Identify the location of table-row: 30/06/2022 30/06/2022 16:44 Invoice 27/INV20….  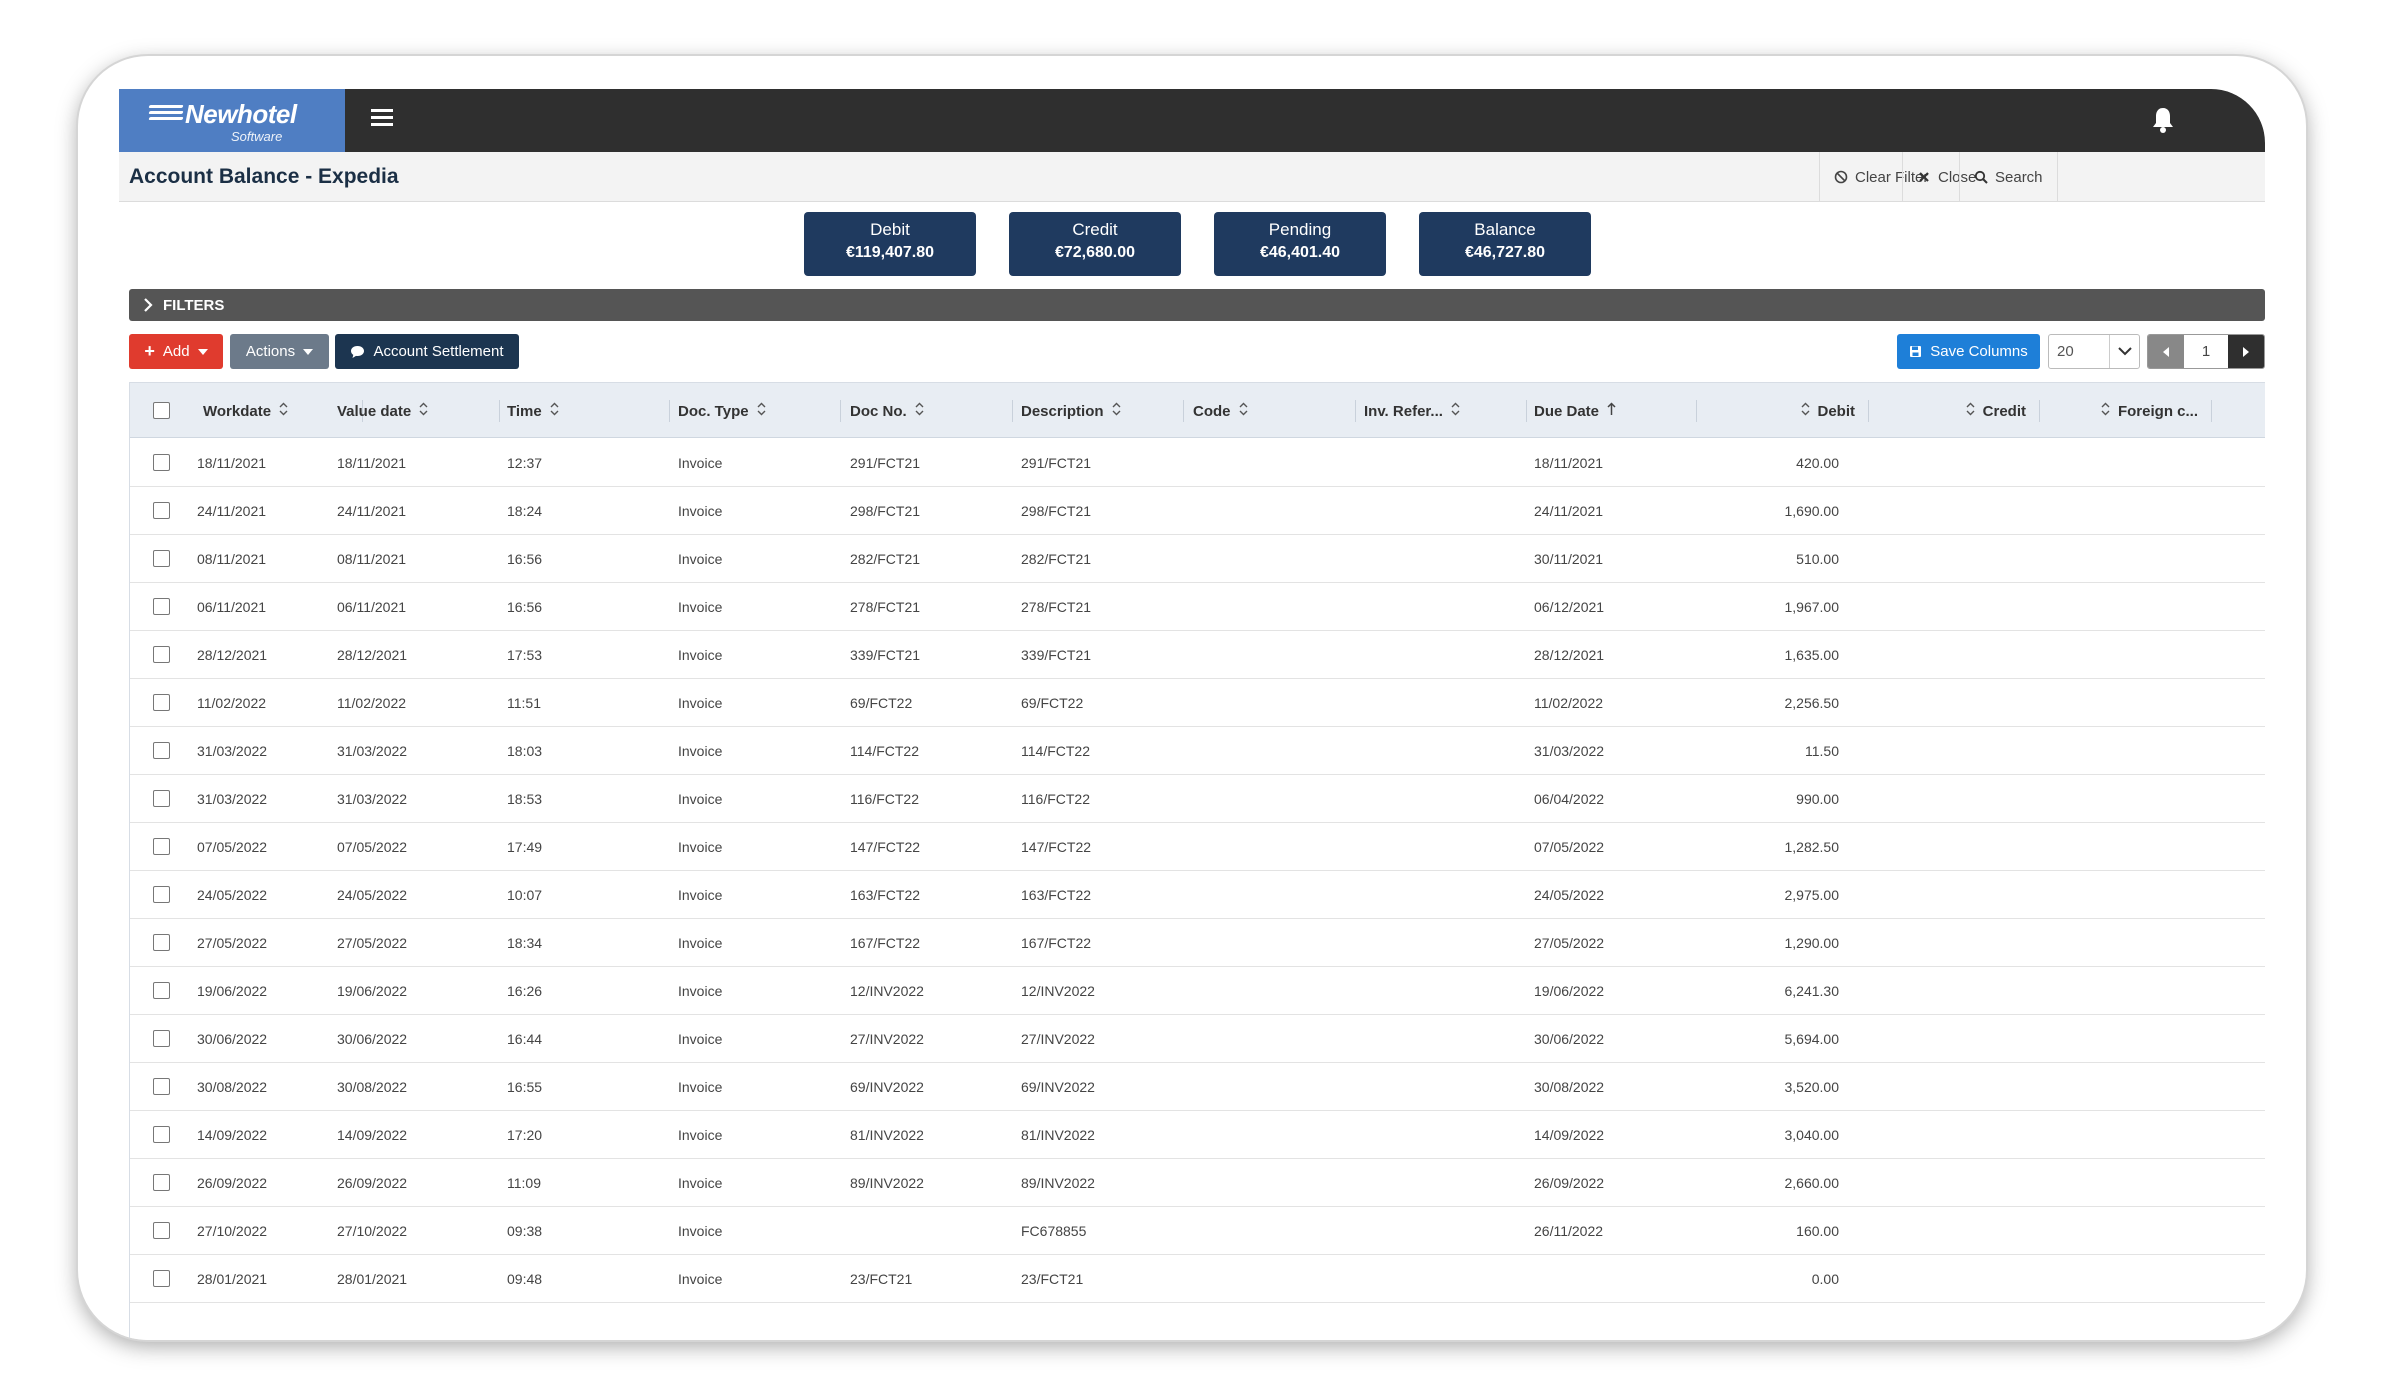
(1197, 1039).